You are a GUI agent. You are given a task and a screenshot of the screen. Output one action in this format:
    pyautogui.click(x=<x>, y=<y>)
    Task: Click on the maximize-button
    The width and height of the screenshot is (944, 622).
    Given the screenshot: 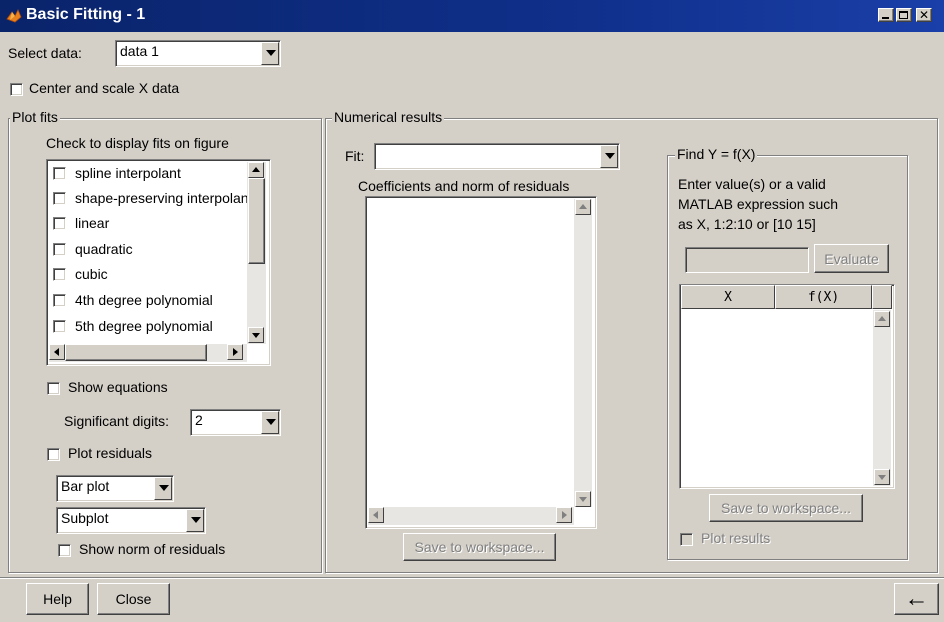 What is the action you would take?
    pyautogui.click(x=904, y=15)
    